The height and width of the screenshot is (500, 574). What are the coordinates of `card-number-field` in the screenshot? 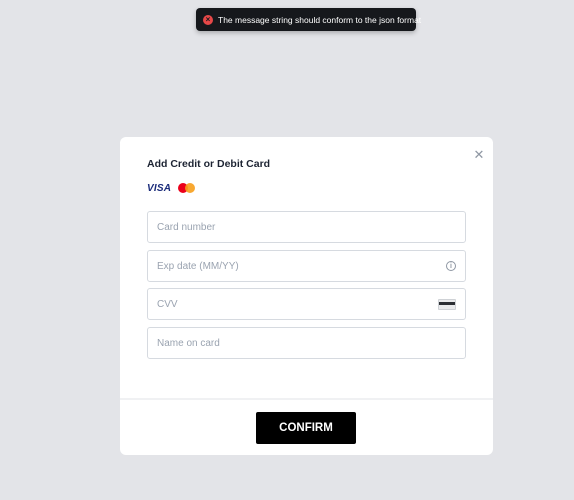 It's located at (306, 227).